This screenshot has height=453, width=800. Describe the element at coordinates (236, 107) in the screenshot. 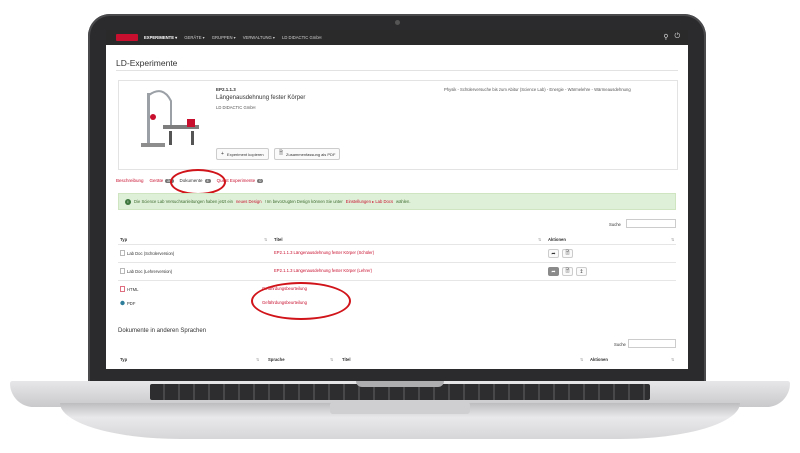

I see `experiment-company: LD DIDACTIC GmbH` at that location.